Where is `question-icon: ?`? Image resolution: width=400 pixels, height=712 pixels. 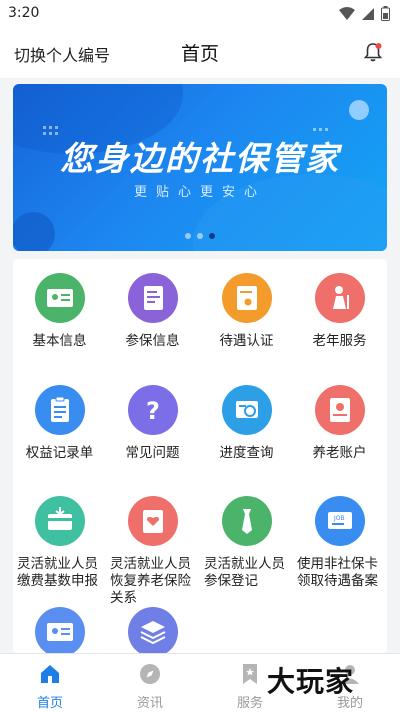
question-icon: ? is located at coordinates (152, 410).